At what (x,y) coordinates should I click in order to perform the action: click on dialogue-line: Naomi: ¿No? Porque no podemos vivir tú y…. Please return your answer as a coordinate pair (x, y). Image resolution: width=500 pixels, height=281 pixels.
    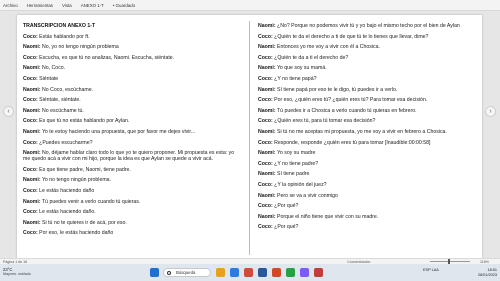
    Looking at the image, I should click on (359, 26).